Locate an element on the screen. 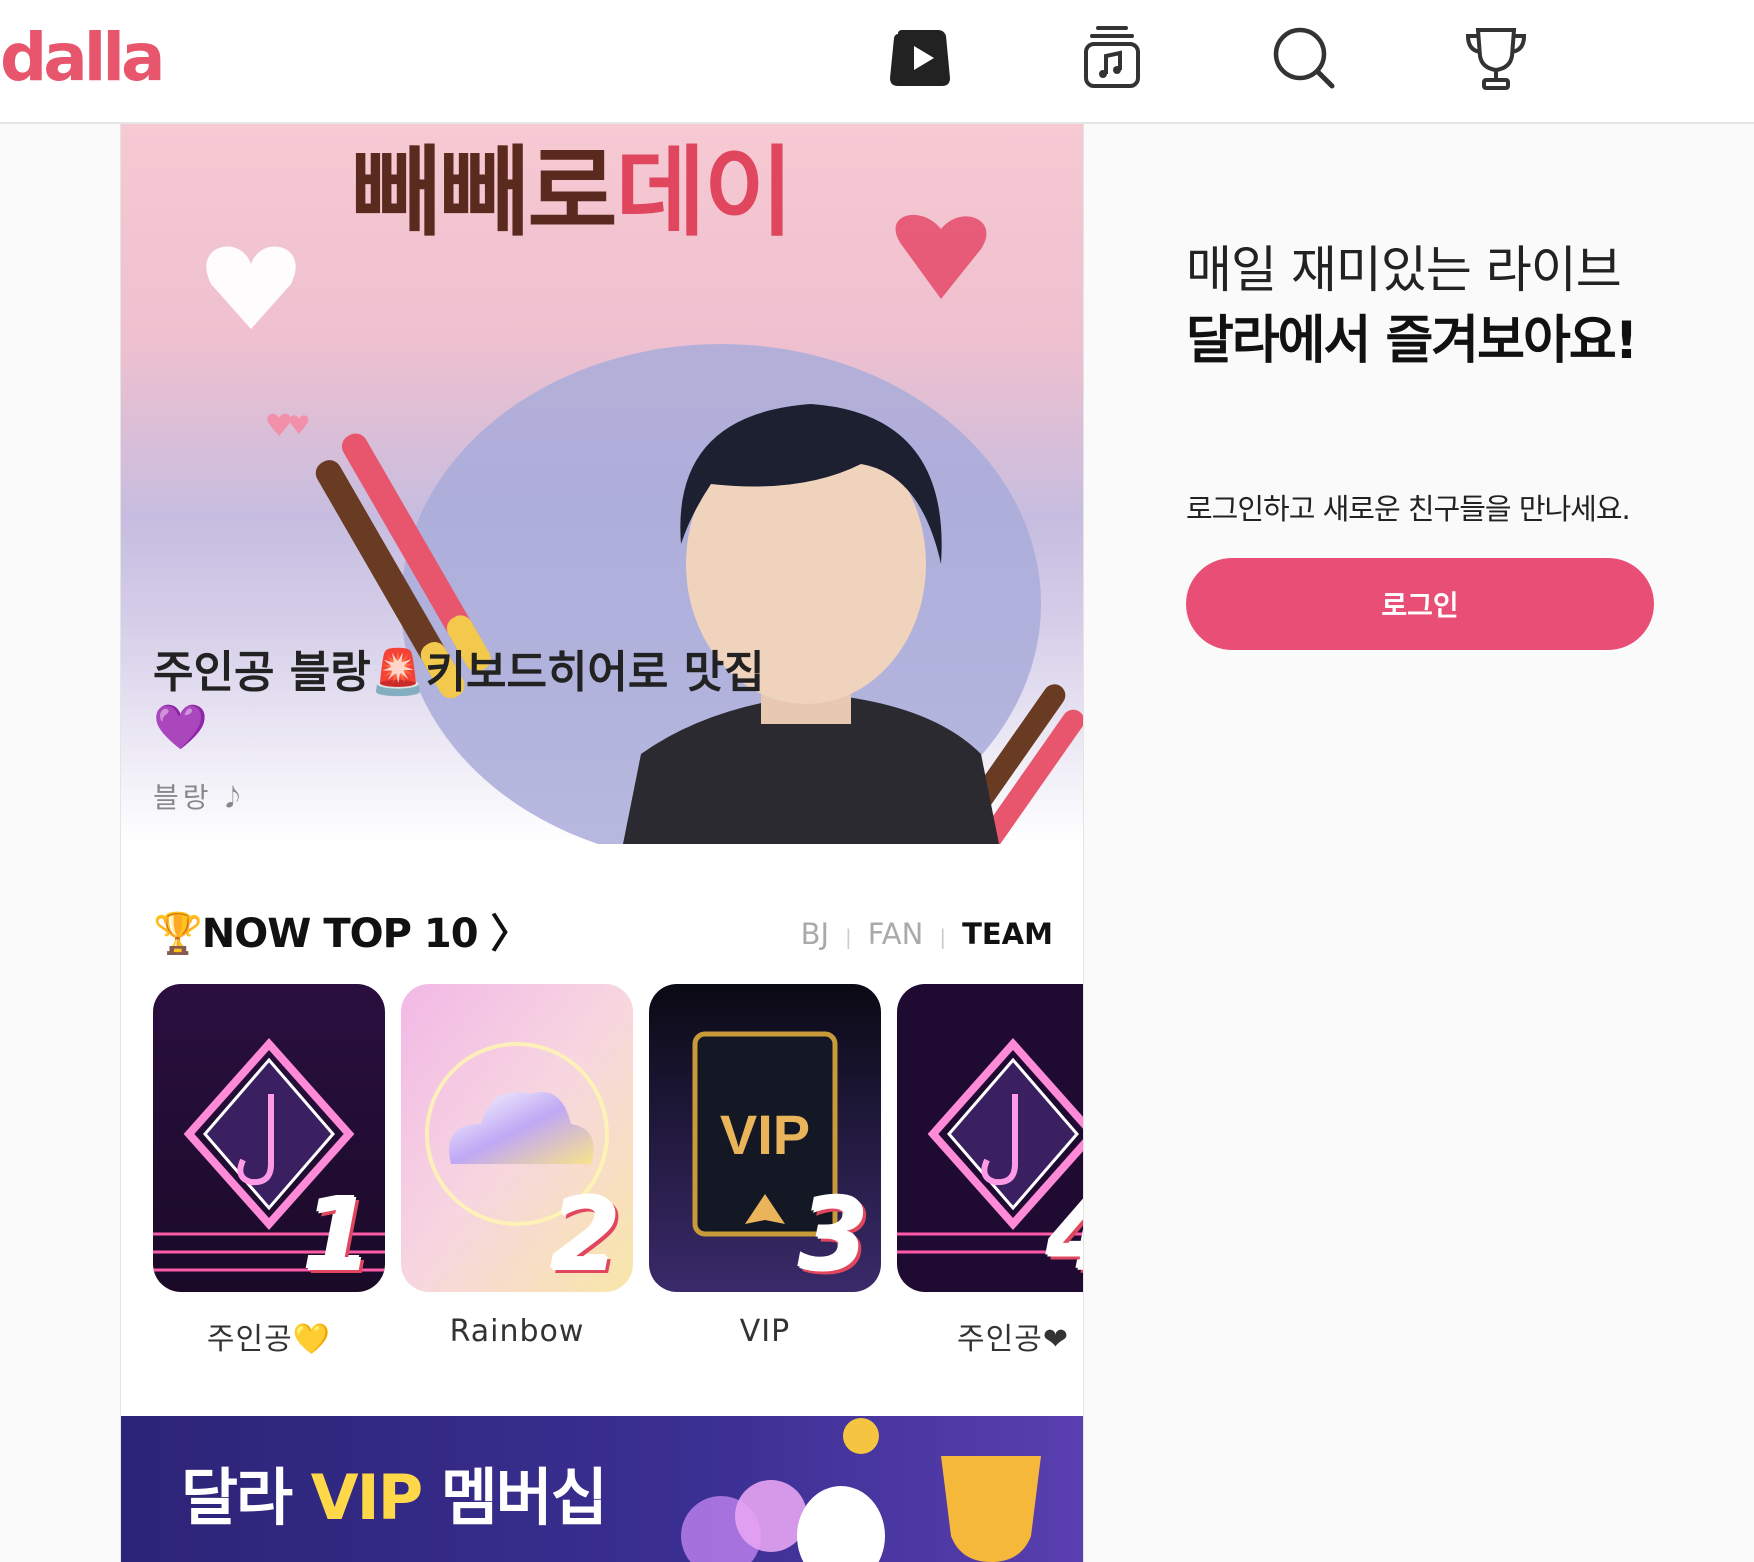  ranking-tabs: BJ | FAN | TEAM is located at coordinates (927, 935).